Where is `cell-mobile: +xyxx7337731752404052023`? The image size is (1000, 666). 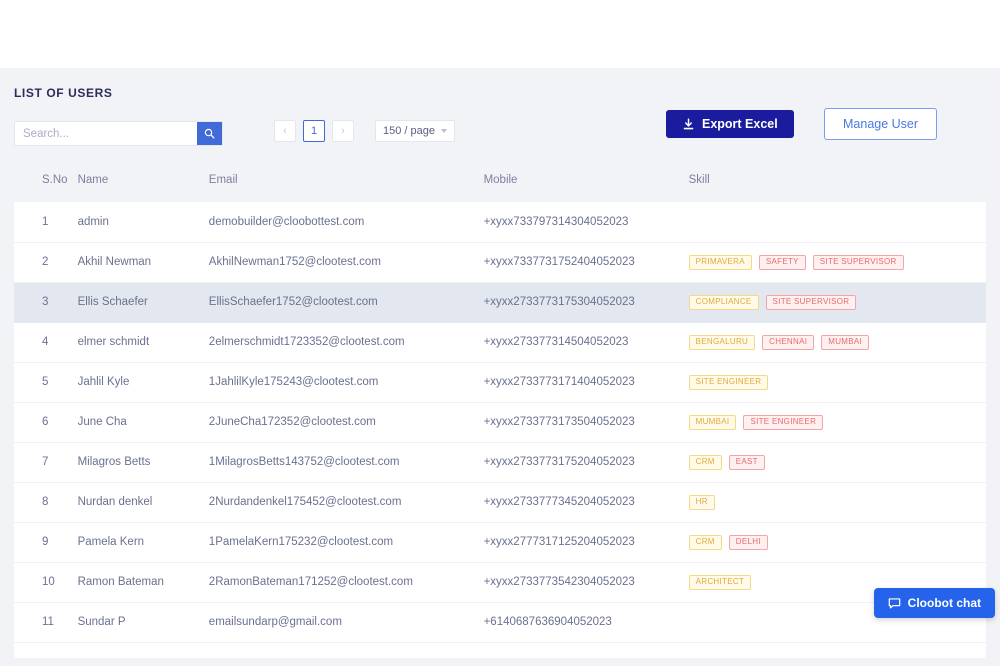 cell-mobile: +xyxx7337731752404052023 is located at coordinates (586, 262).